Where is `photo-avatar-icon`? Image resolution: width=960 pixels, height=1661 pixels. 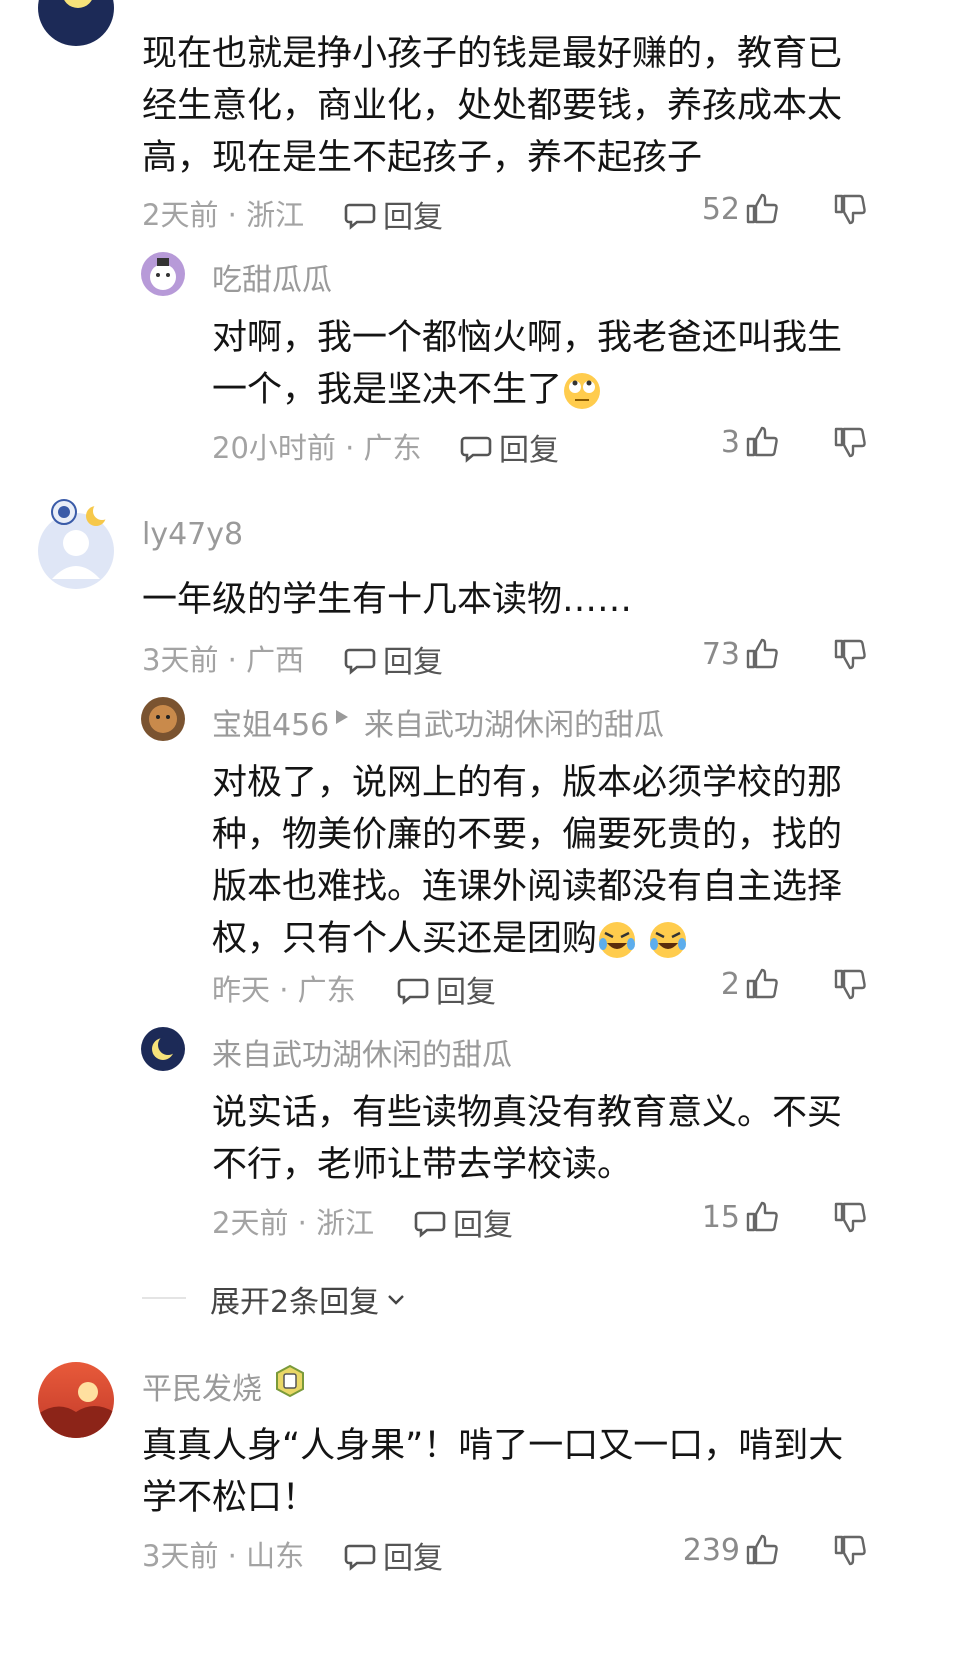 photo-avatar-icon is located at coordinates (163, 719).